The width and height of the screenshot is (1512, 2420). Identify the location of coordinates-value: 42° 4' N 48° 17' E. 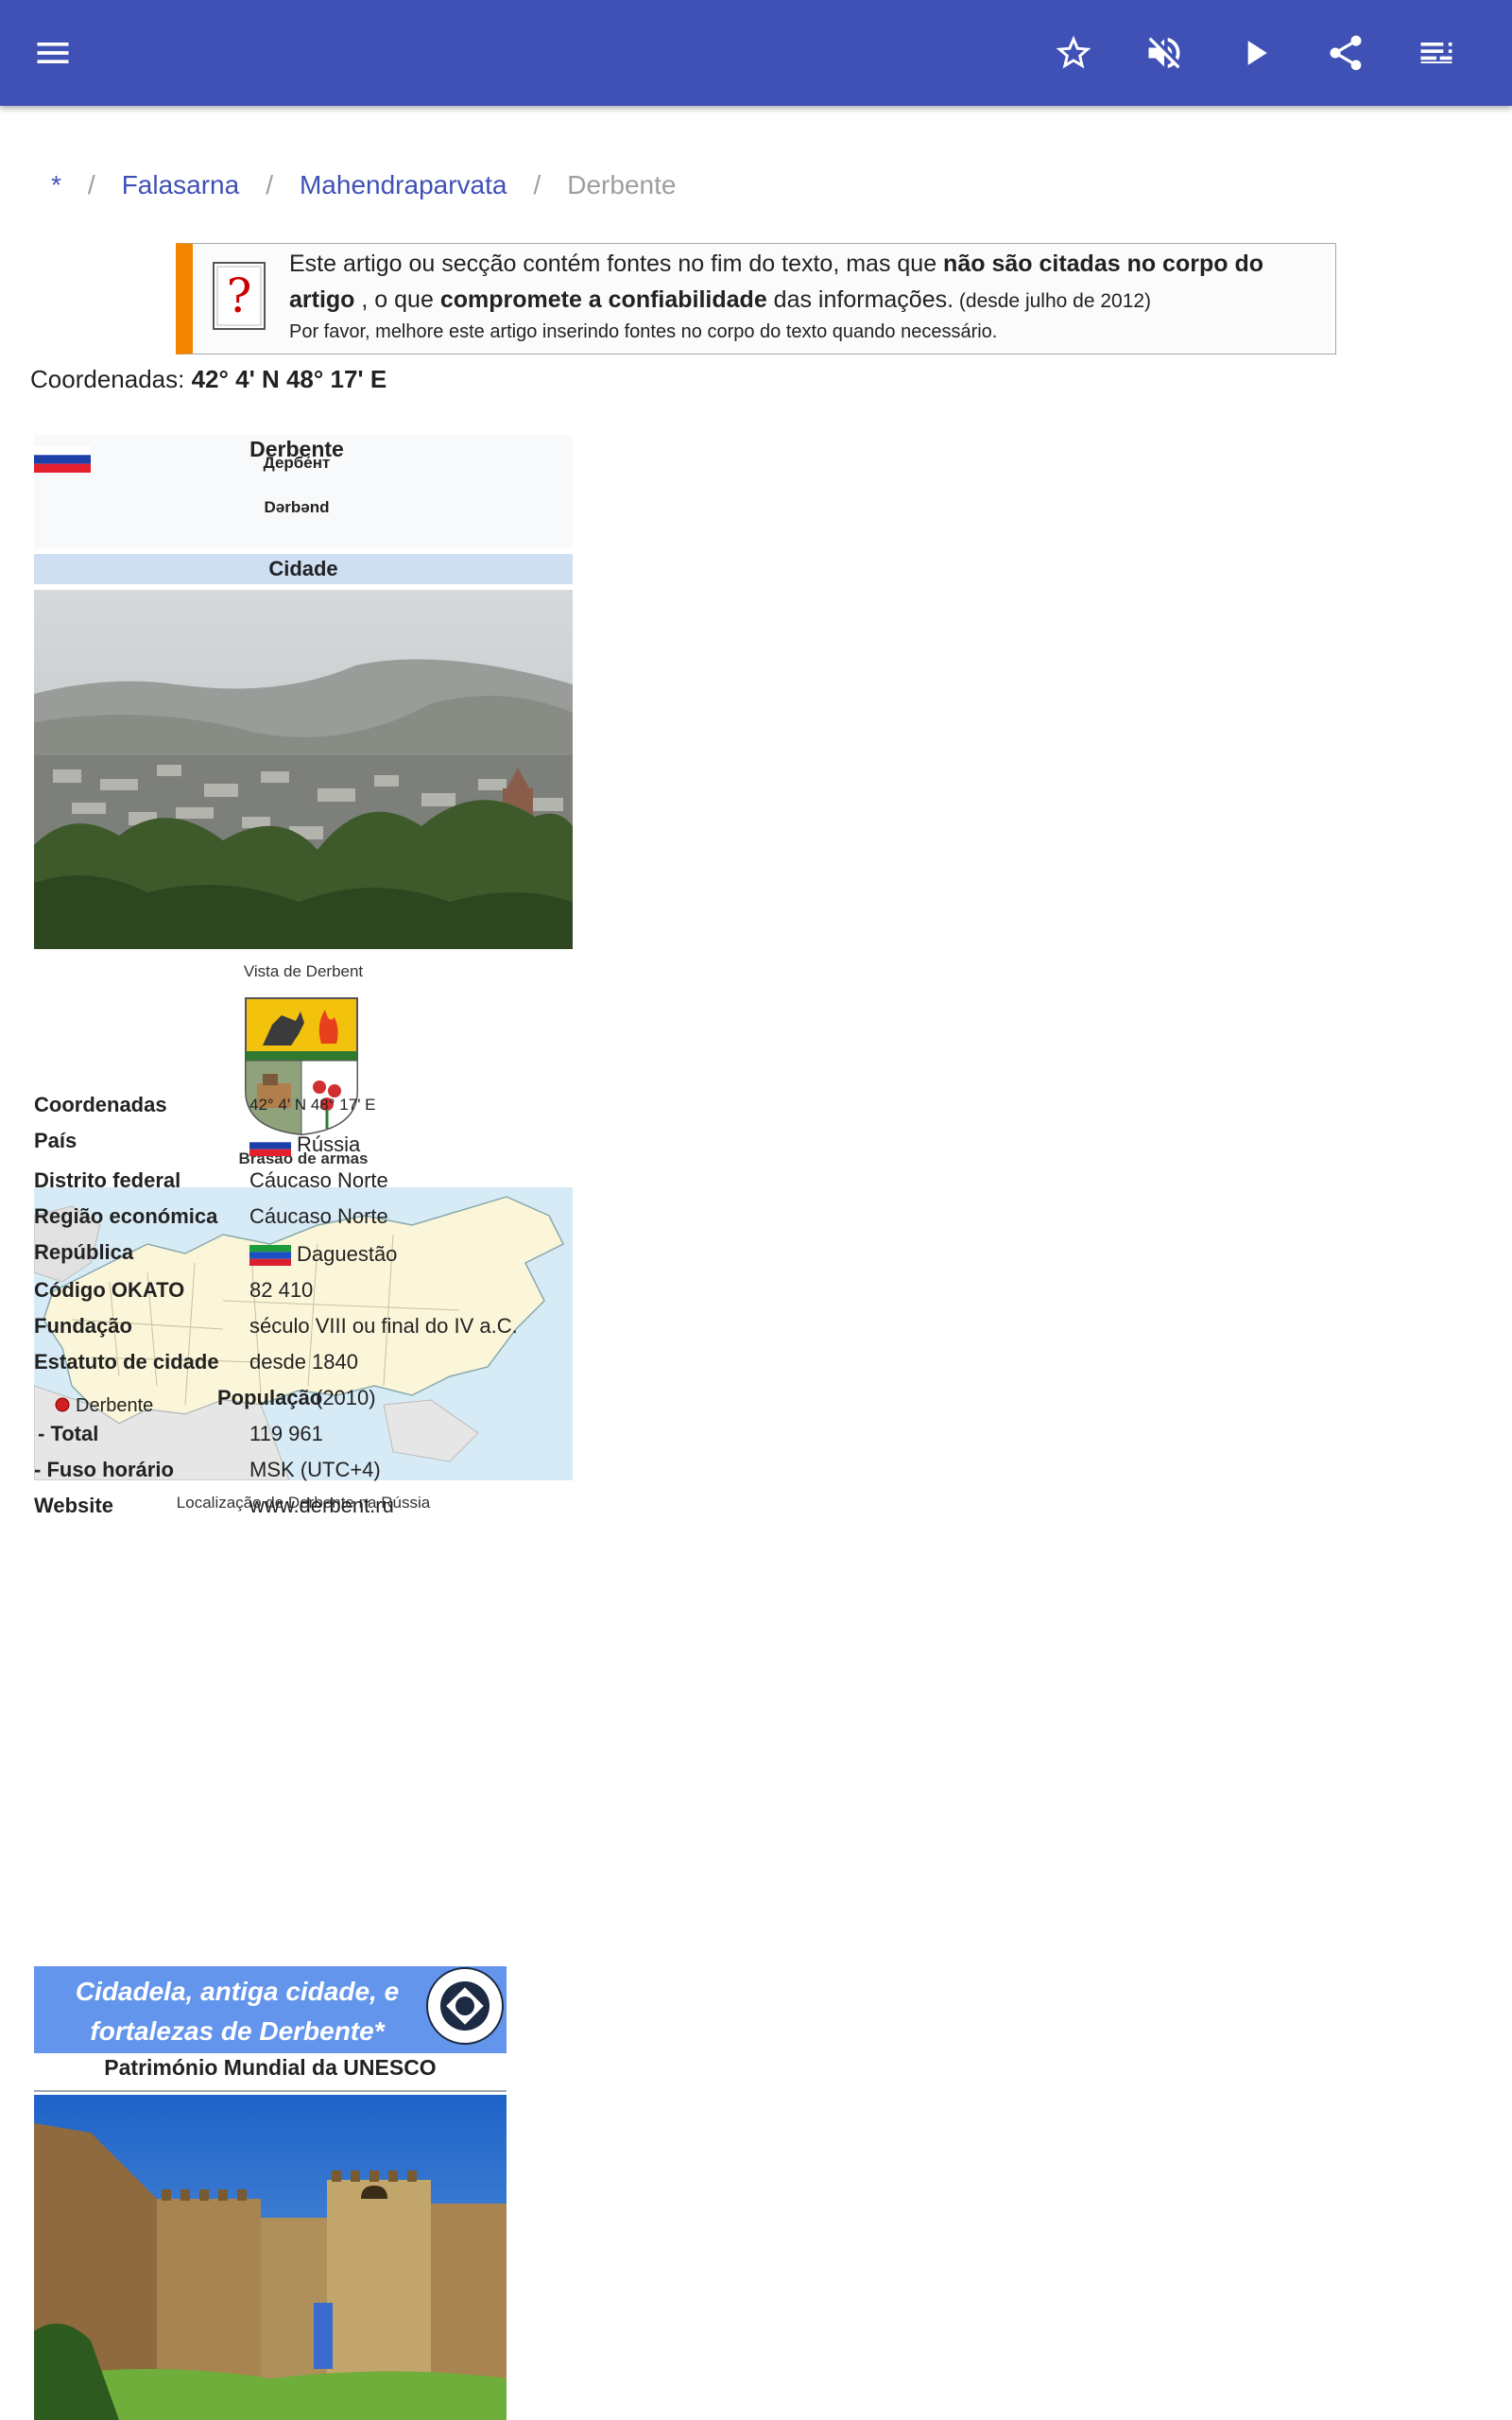
(289, 379).